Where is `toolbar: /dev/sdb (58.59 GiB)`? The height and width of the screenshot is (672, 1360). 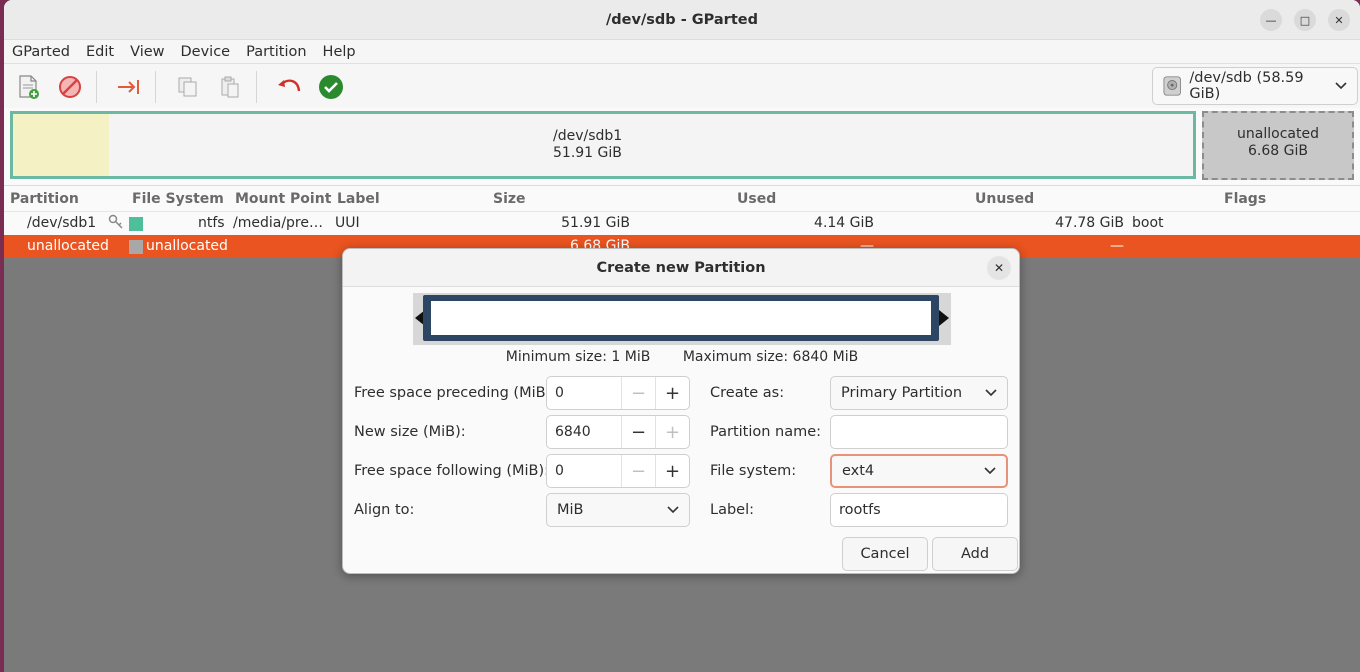
toolbar: /dev/sdb (58.59 GiB) is located at coordinates (682, 87).